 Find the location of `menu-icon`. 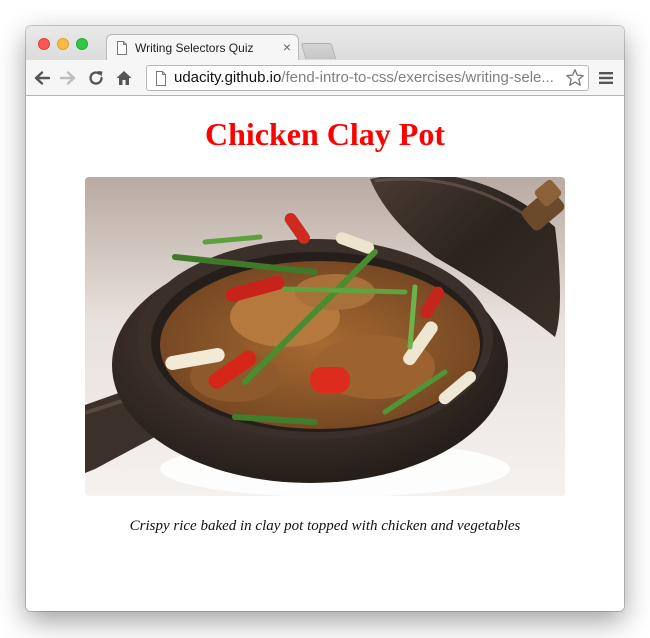

menu-icon is located at coordinates (606, 78).